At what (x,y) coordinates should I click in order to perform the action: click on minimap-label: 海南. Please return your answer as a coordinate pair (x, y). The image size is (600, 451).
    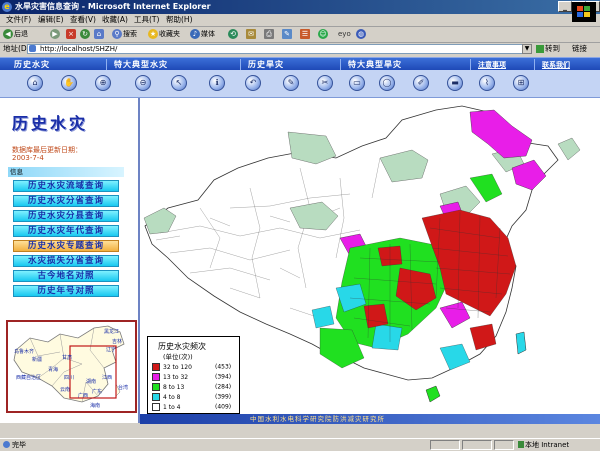
    Looking at the image, I should click on (95, 406).